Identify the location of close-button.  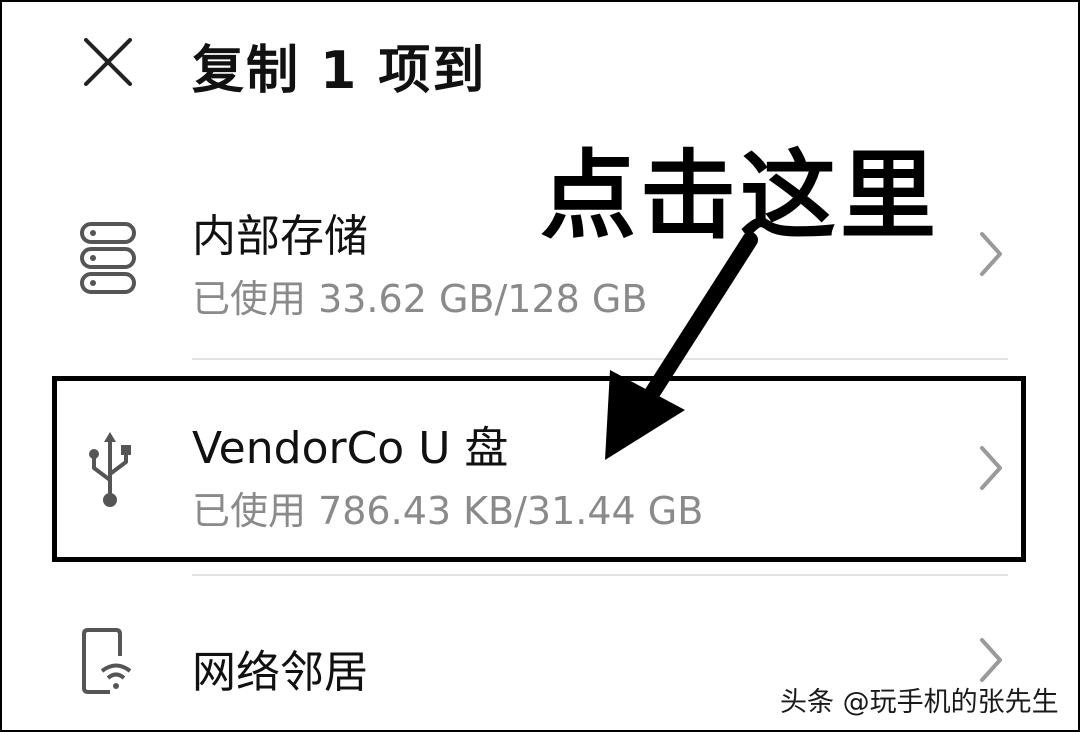
(108, 62).